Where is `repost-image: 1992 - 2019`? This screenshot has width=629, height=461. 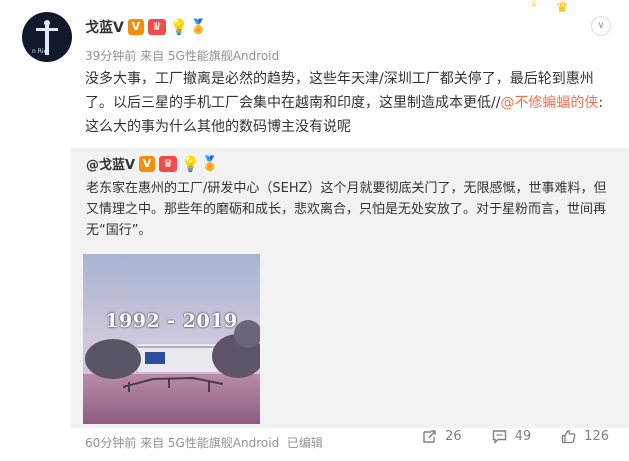
repost-image: 1992 - 2019 is located at coordinates (171, 339).